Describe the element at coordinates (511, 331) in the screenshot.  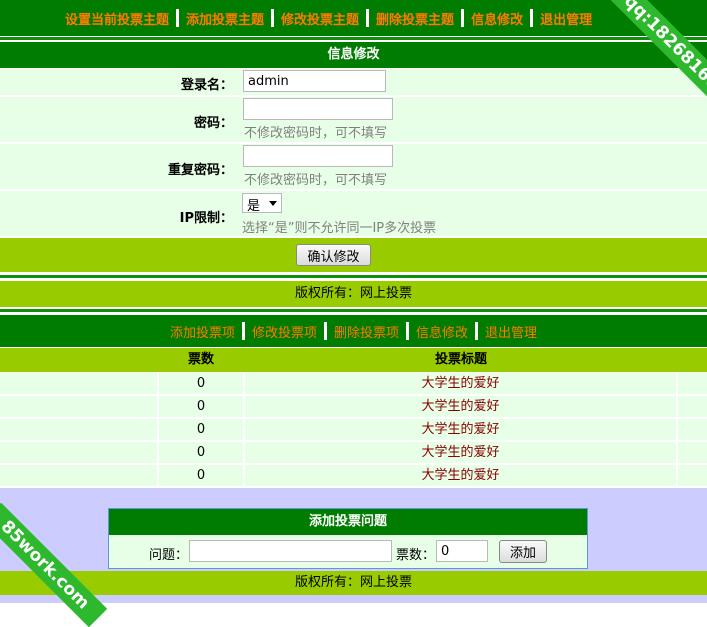
I see `nav-logout-2: 退出管理` at that location.